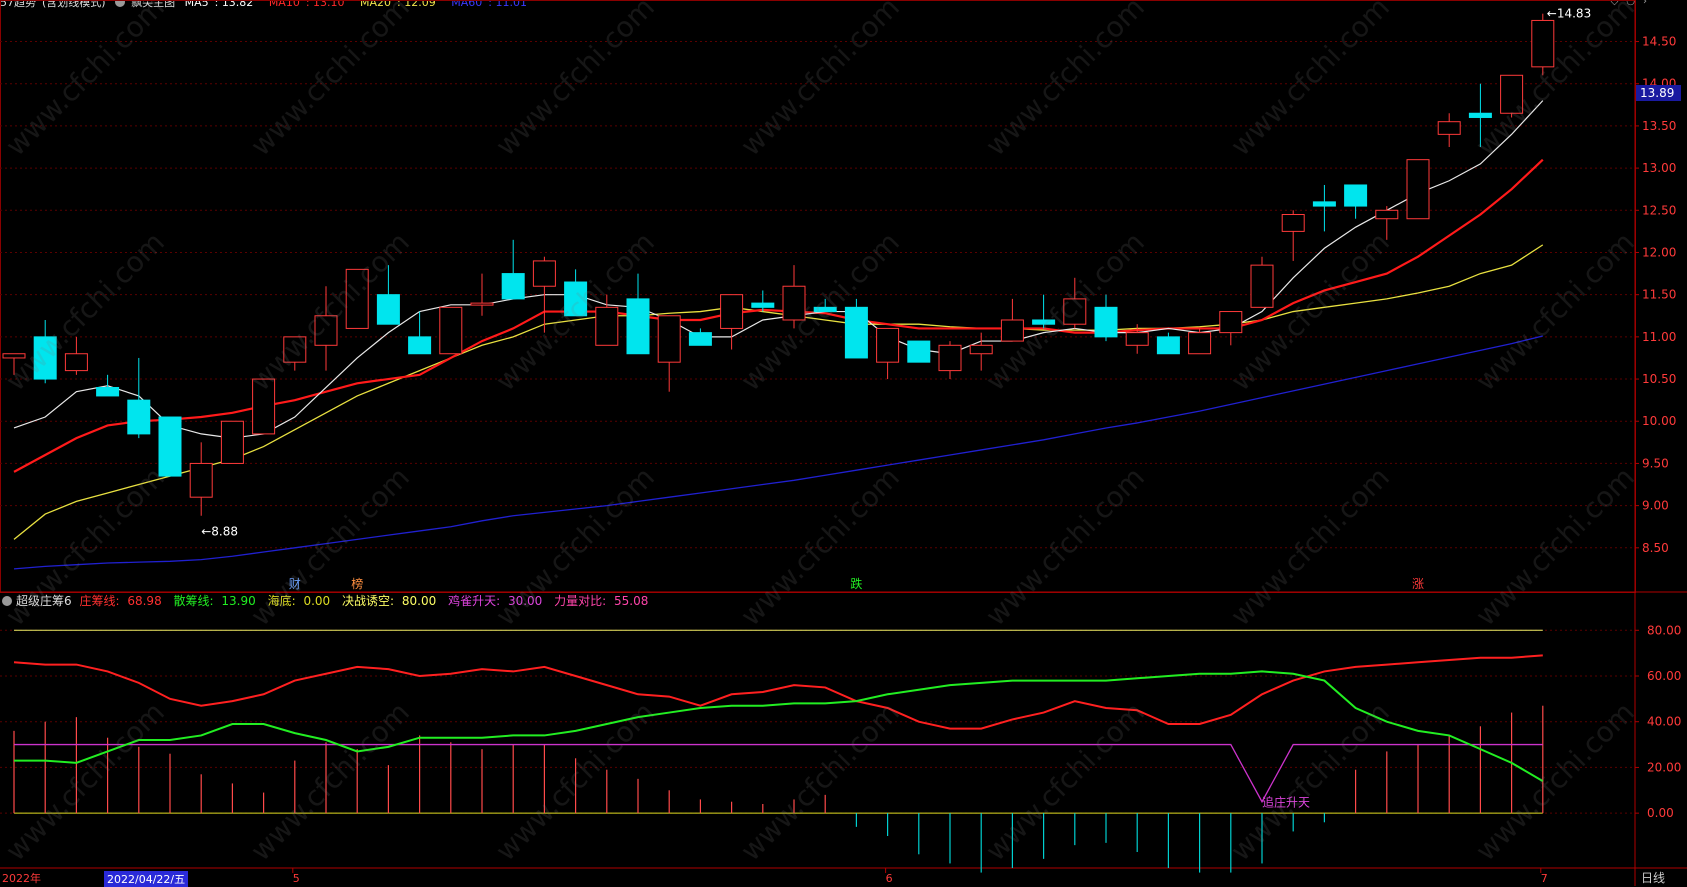 The height and width of the screenshot is (887, 1687). I want to click on haidi-label: 海底: 0.00, so click(299, 601).